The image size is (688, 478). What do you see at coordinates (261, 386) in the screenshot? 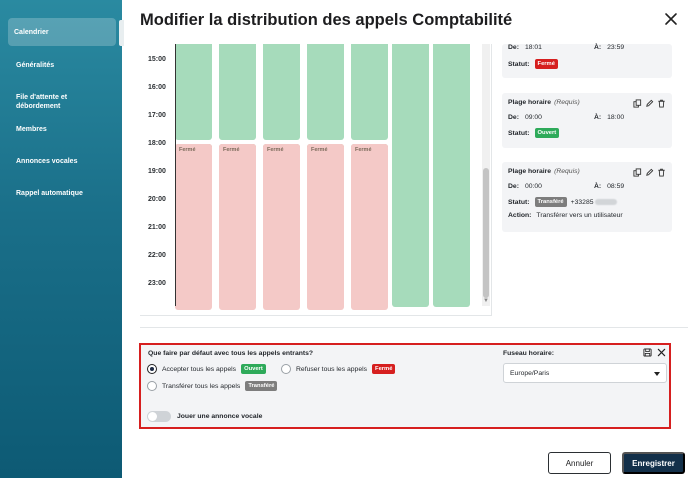
I see `transferred-badge: Transféré` at bounding box center [261, 386].